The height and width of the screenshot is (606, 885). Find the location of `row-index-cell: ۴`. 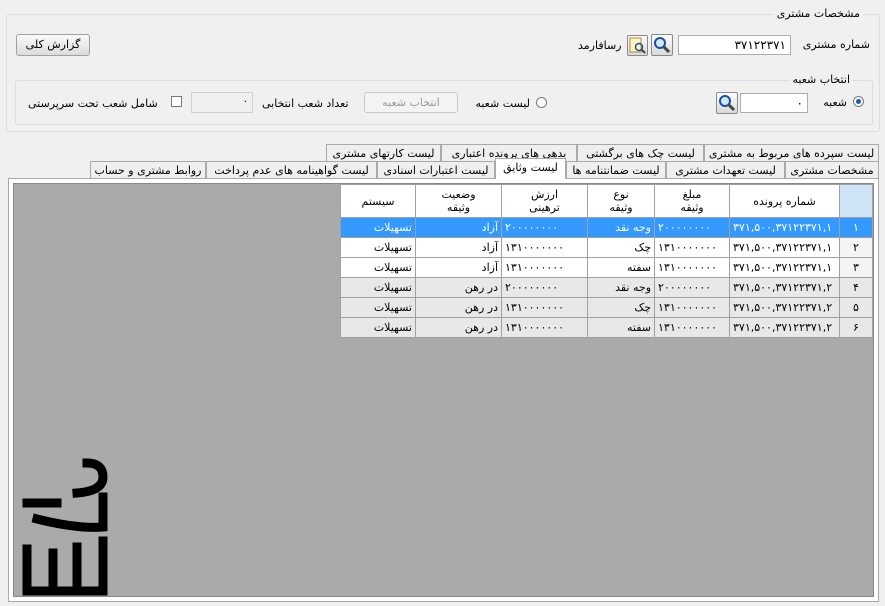

row-index-cell: ۴ is located at coordinates (856, 287).